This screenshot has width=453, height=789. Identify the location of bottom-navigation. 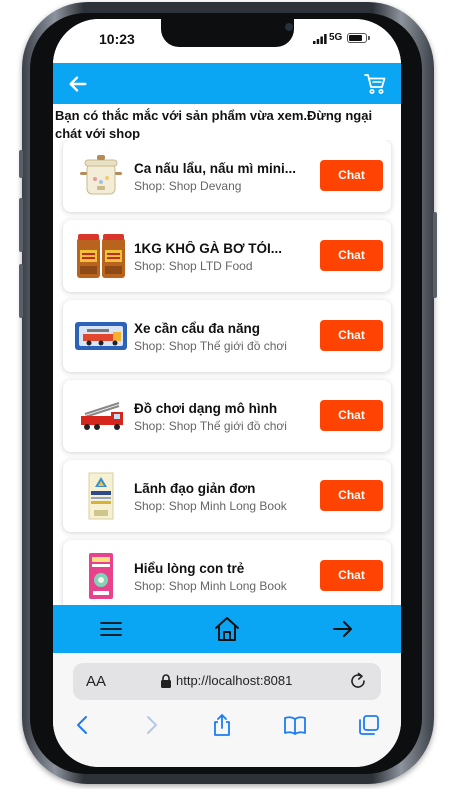
(227, 629).